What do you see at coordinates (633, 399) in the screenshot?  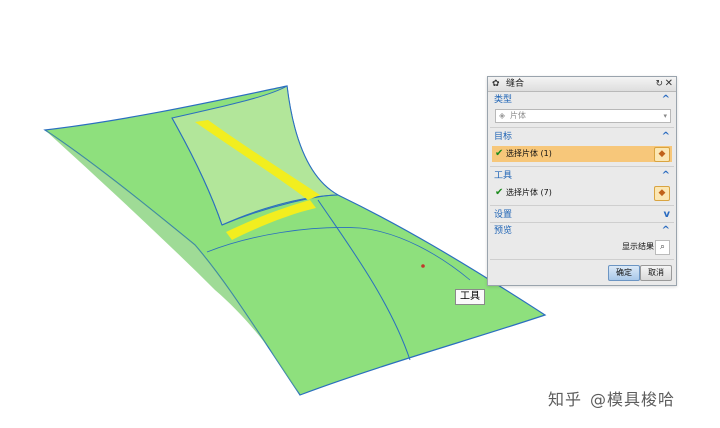 I see `watermark-author: @模具梭哈` at bounding box center [633, 399].